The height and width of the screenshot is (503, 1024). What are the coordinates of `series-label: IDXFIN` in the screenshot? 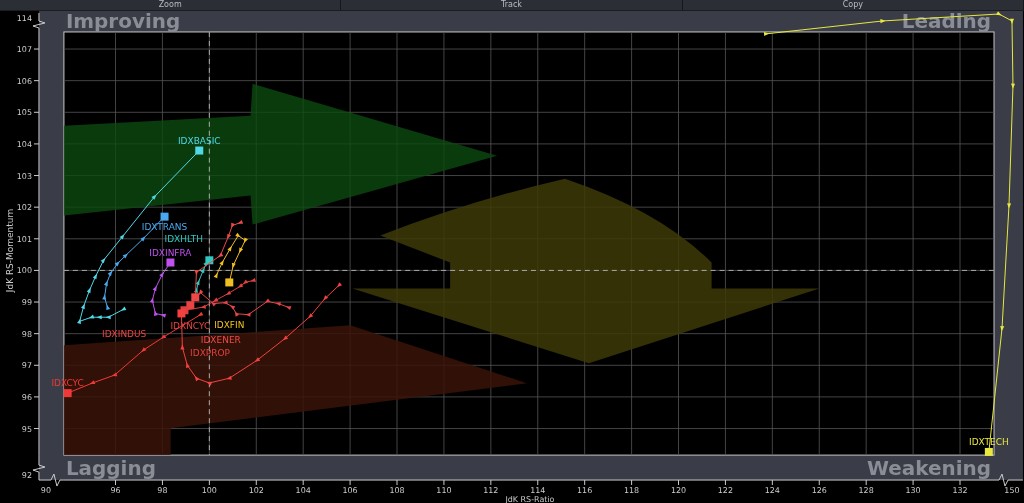 It's located at (229, 325).